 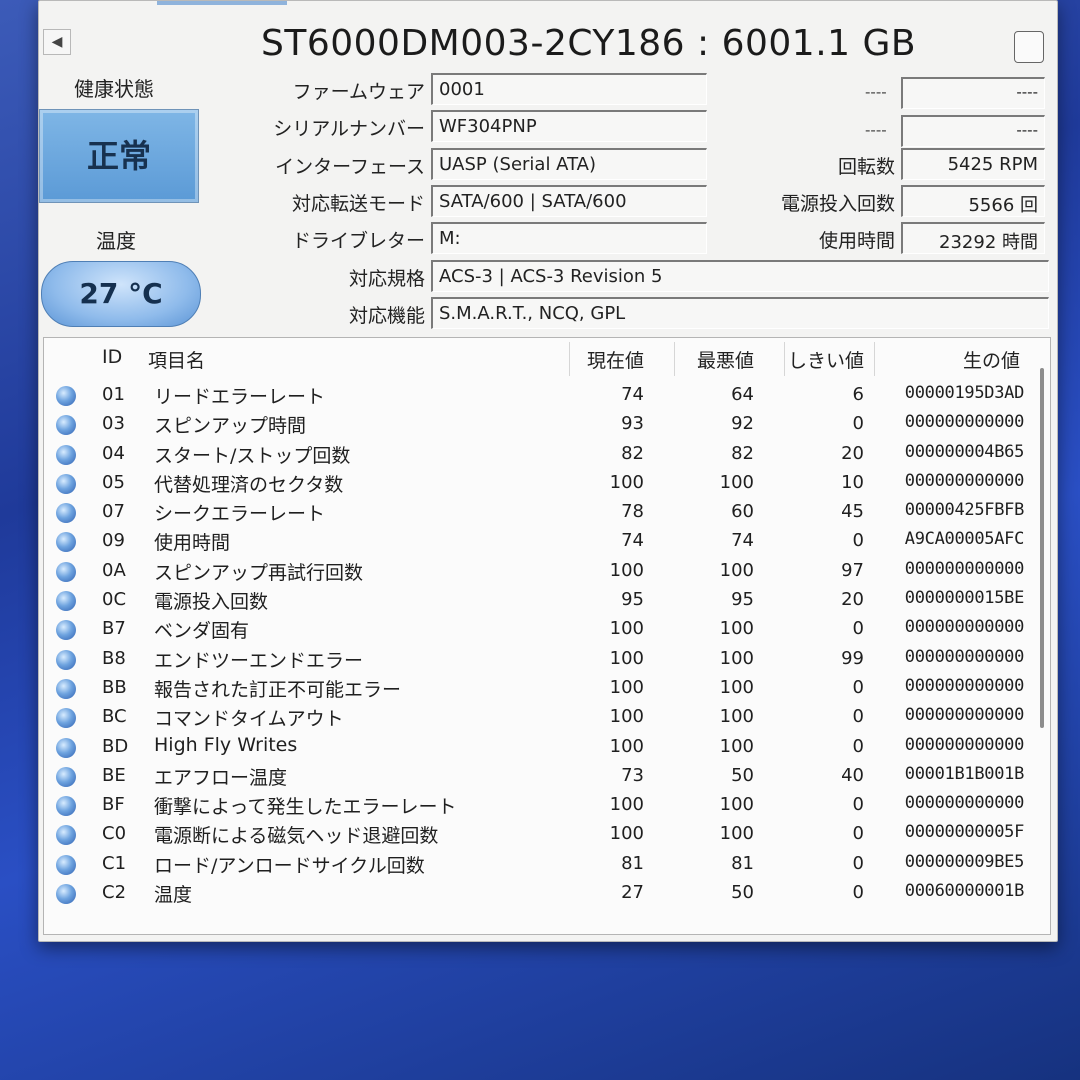 What do you see at coordinates (114, 658) in the screenshot?
I see `attr-id: B8` at bounding box center [114, 658].